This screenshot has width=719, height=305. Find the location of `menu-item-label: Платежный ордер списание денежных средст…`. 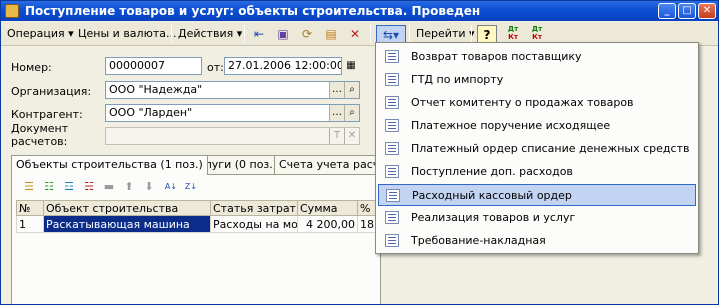

menu-item-label: Платежный ордер списание денежных средст… is located at coordinates (550, 148).